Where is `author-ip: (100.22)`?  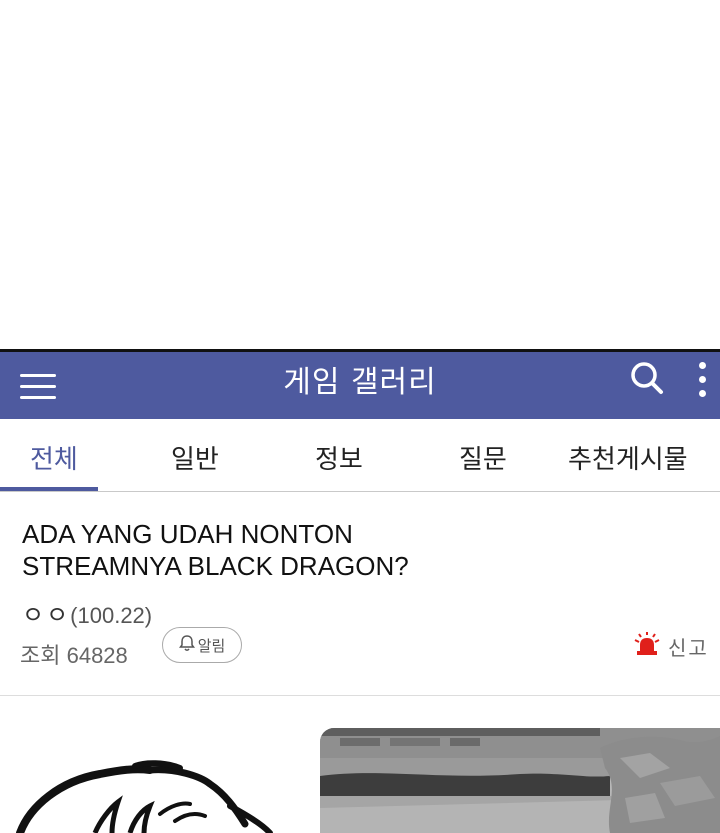 author-ip: (100.22) is located at coordinates (111, 615).